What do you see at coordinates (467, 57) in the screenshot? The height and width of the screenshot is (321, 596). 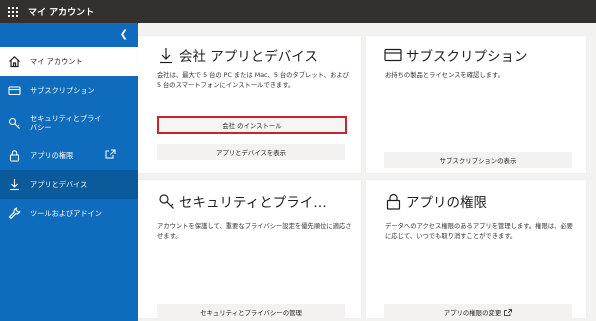 I see `card-title: サブスクリプション` at bounding box center [467, 57].